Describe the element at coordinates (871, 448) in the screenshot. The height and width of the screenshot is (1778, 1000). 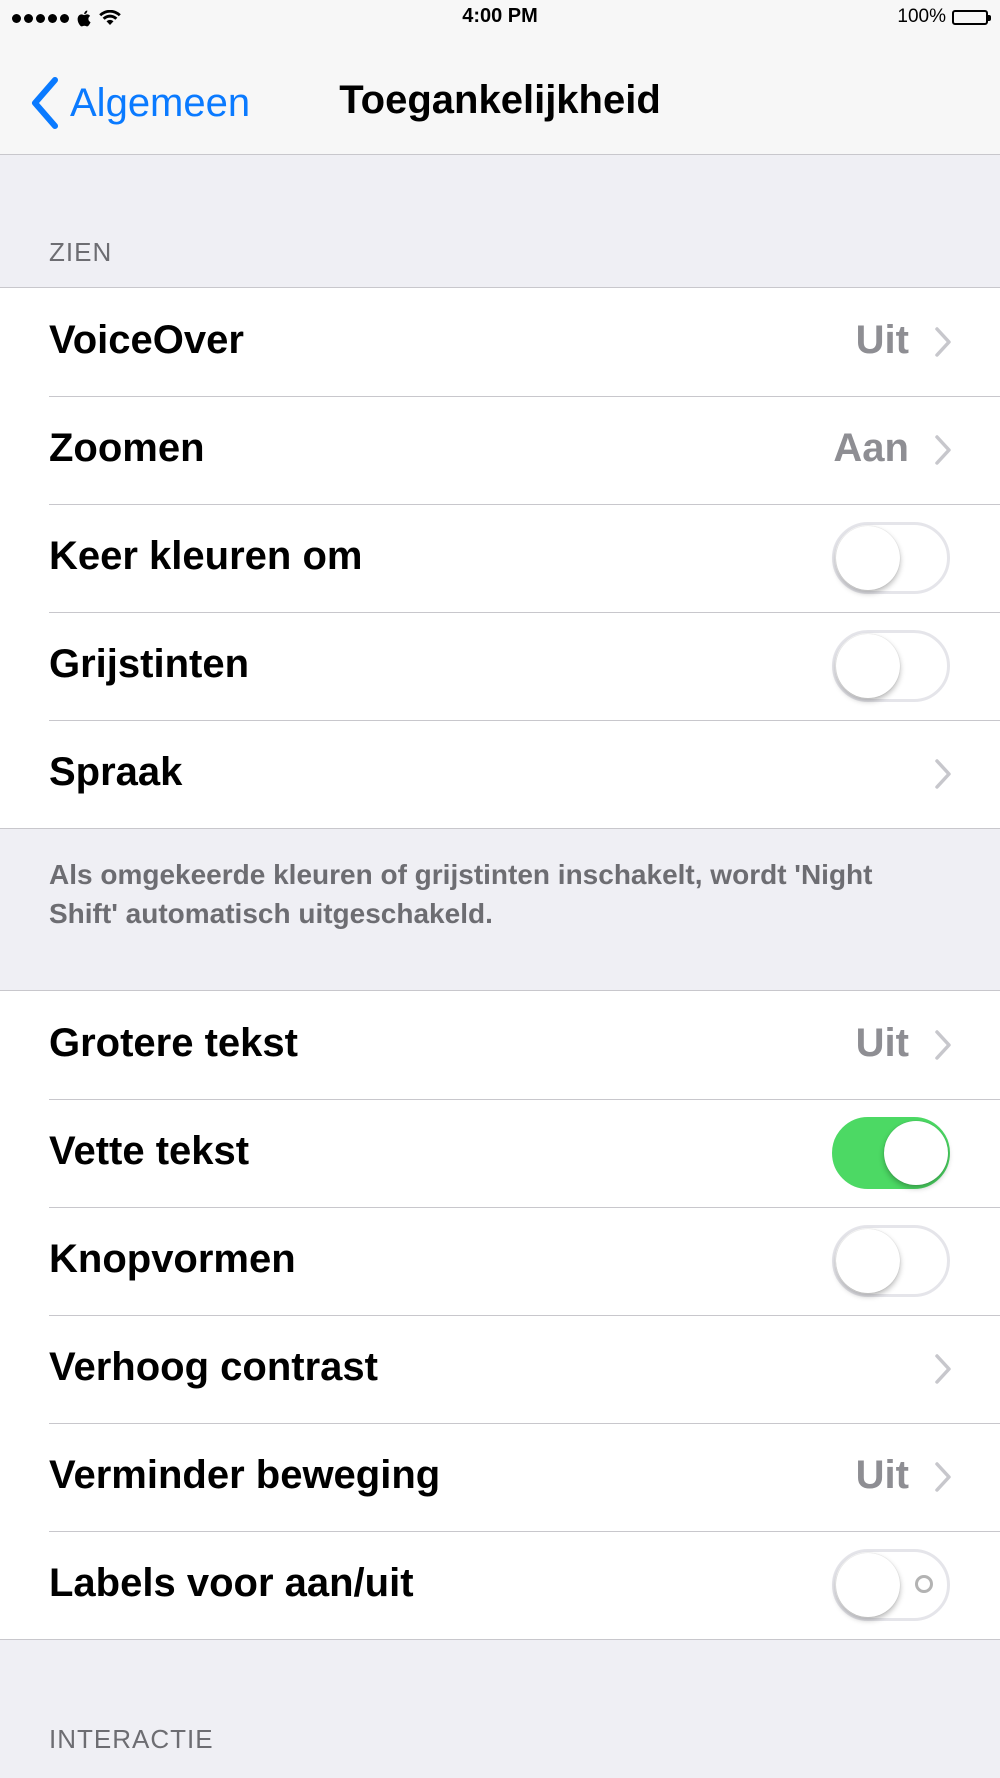
I see `row-value: Aan` at that location.